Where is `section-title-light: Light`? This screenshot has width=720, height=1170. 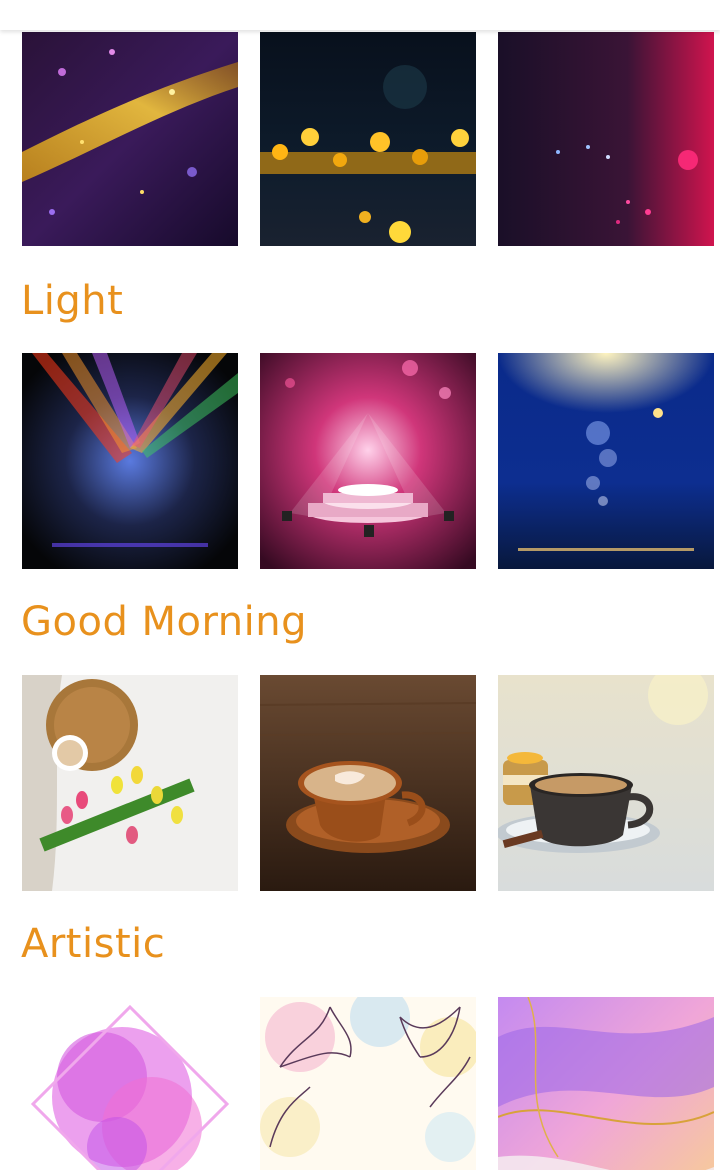
section-title-light: Light is located at coordinates (72, 301).